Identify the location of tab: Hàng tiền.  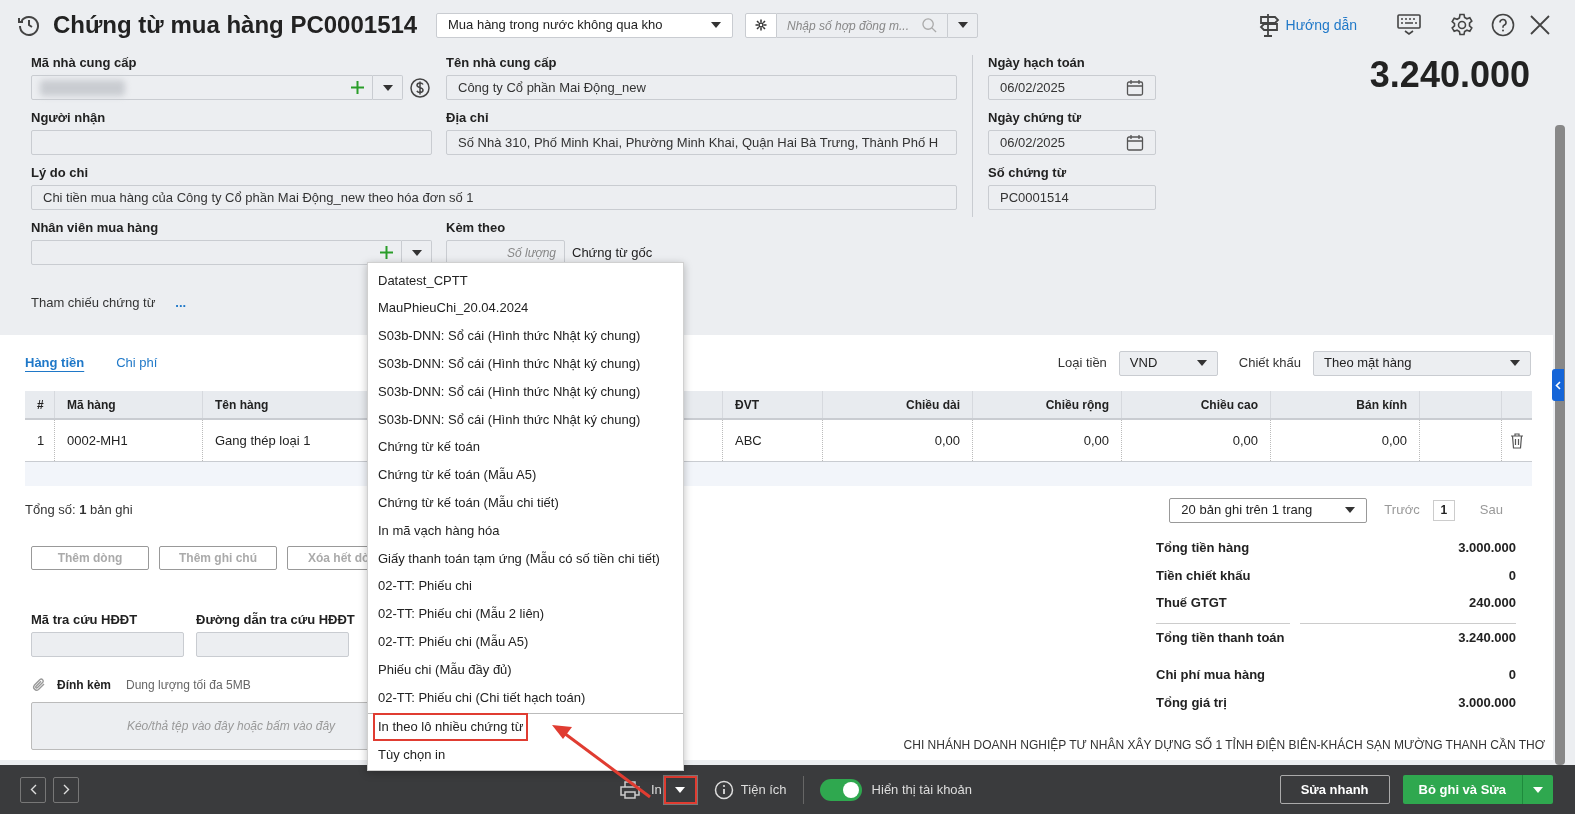
(55, 363).